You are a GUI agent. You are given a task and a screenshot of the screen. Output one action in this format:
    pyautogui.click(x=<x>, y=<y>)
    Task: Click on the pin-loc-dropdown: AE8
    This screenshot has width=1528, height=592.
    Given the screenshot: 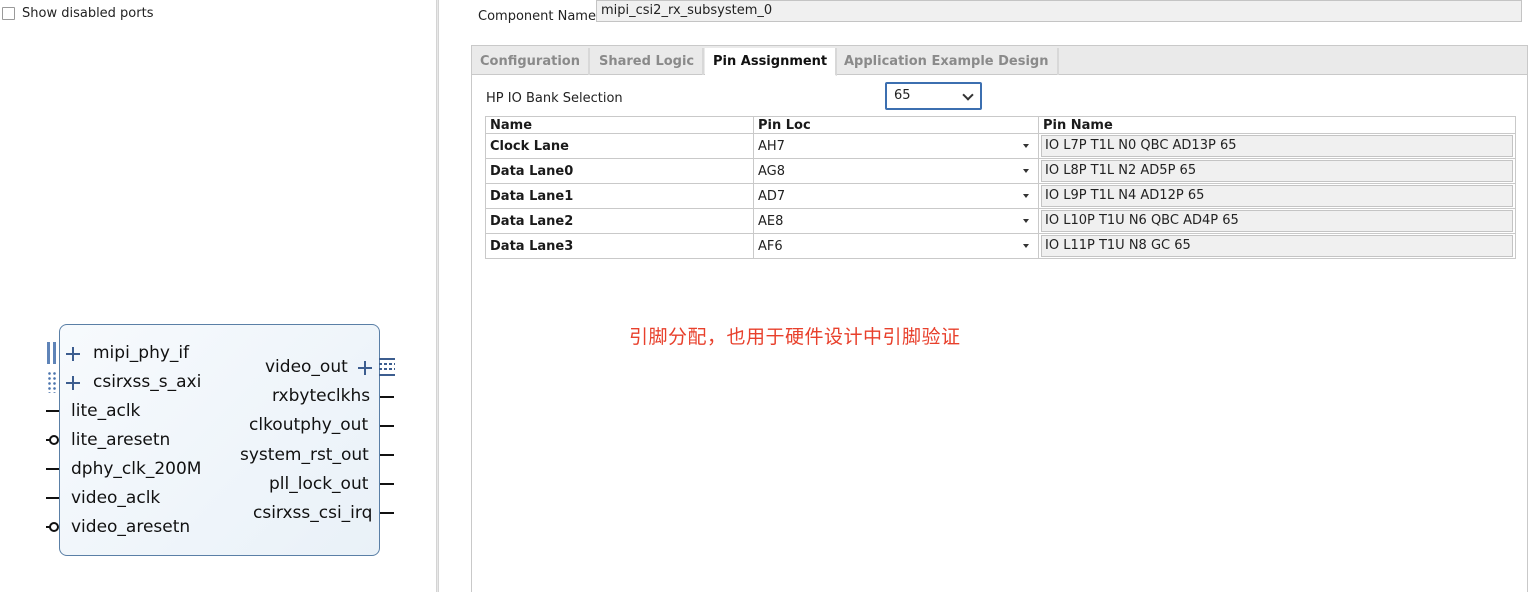 What is the action you would take?
    pyautogui.click(x=896, y=221)
    